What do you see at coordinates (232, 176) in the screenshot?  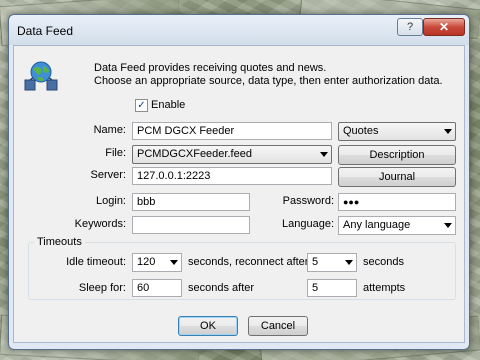 I see `server-input: 127.0.0.1:2223` at bounding box center [232, 176].